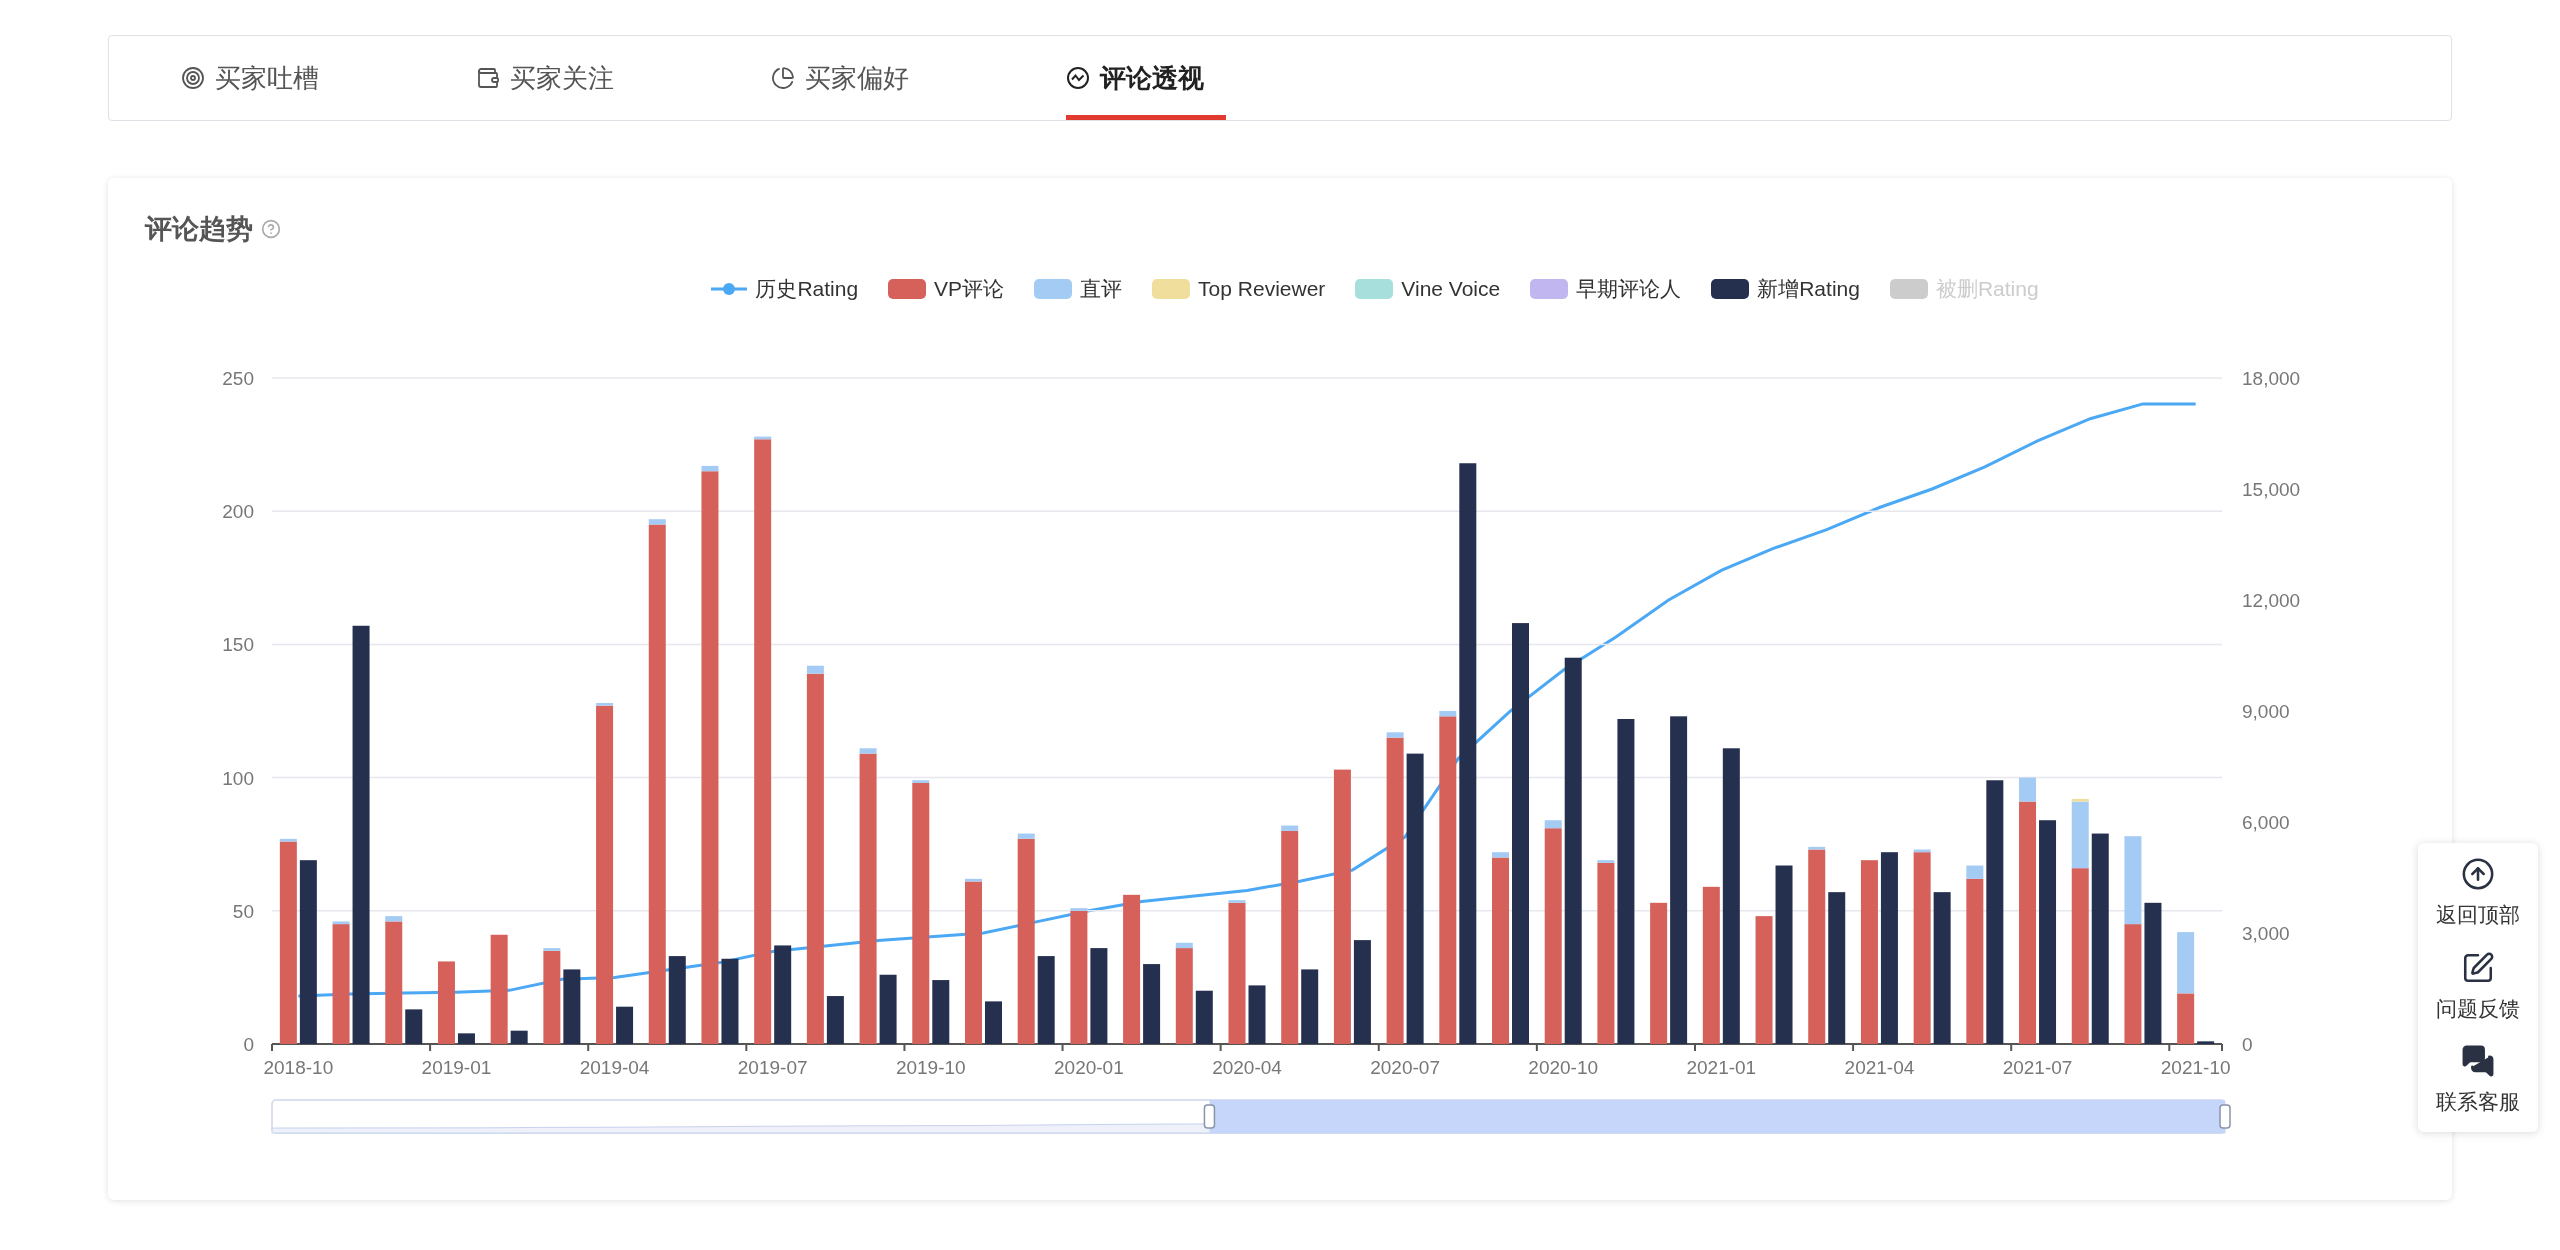 This screenshot has width=2560, height=1250. What do you see at coordinates (930, 1067) in the screenshot?
I see `axis-label: 2019-10` at bounding box center [930, 1067].